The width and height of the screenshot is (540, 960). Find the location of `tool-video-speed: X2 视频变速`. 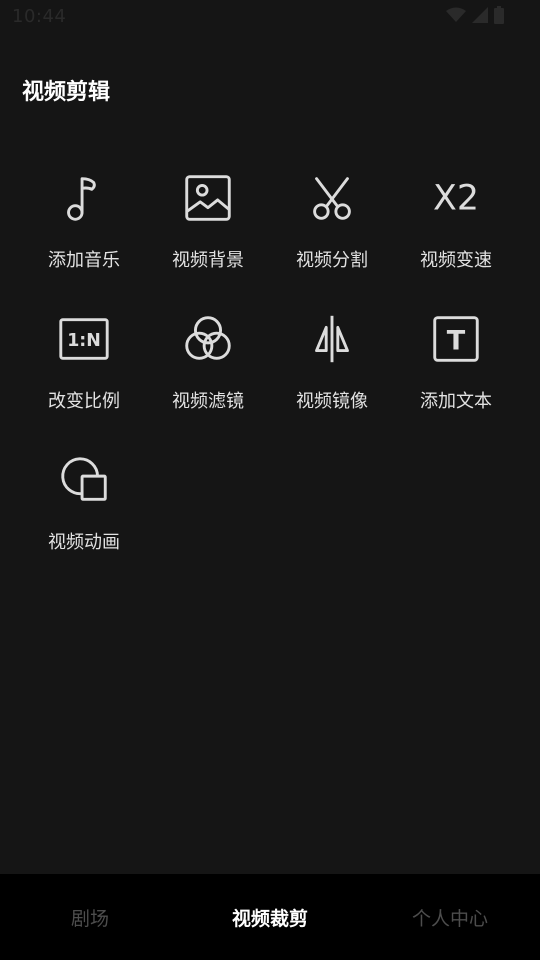

tool-video-speed: X2 视频变速 is located at coordinates (456, 234).